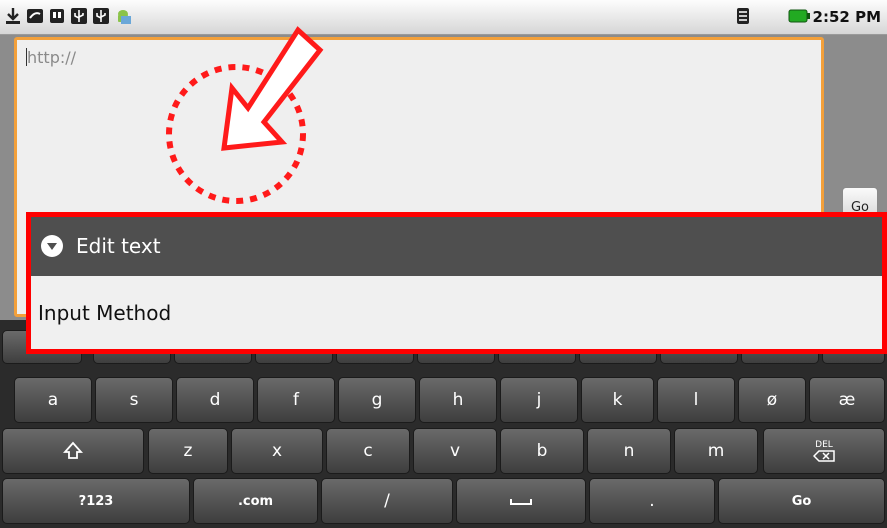 The height and width of the screenshot is (528, 887). I want to click on annotation-overlay, so click(245, 115).